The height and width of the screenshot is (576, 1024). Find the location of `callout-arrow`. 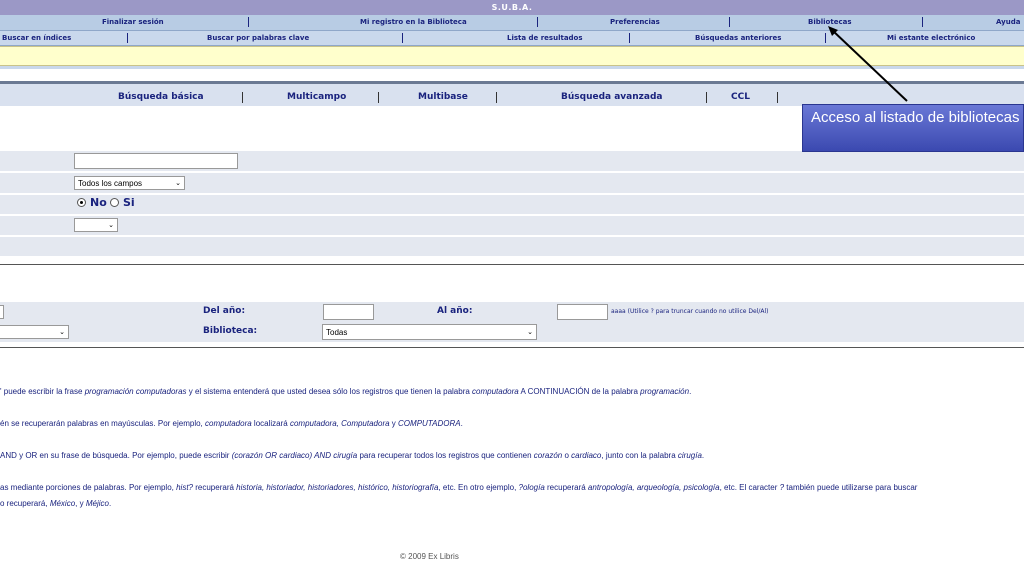

callout-arrow is located at coordinates (868, 64).